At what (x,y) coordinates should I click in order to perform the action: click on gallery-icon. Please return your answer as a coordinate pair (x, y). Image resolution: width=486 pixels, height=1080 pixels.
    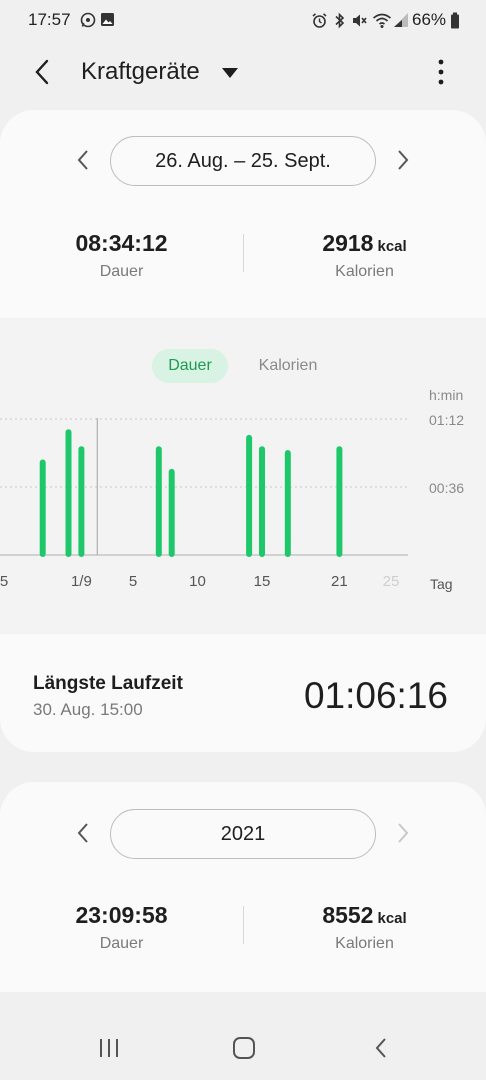
    Looking at the image, I should click on (107, 22).